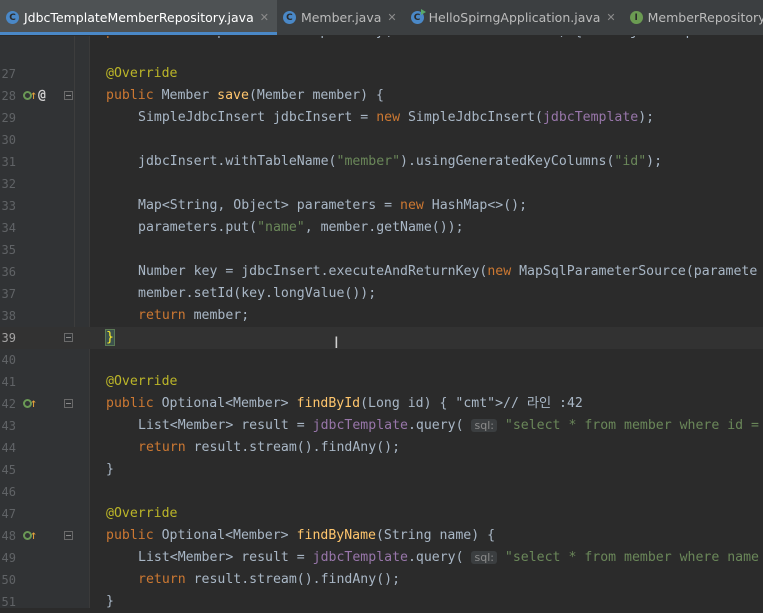 The image size is (763, 613). I want to click on line-number: 50, so click(8, 580).